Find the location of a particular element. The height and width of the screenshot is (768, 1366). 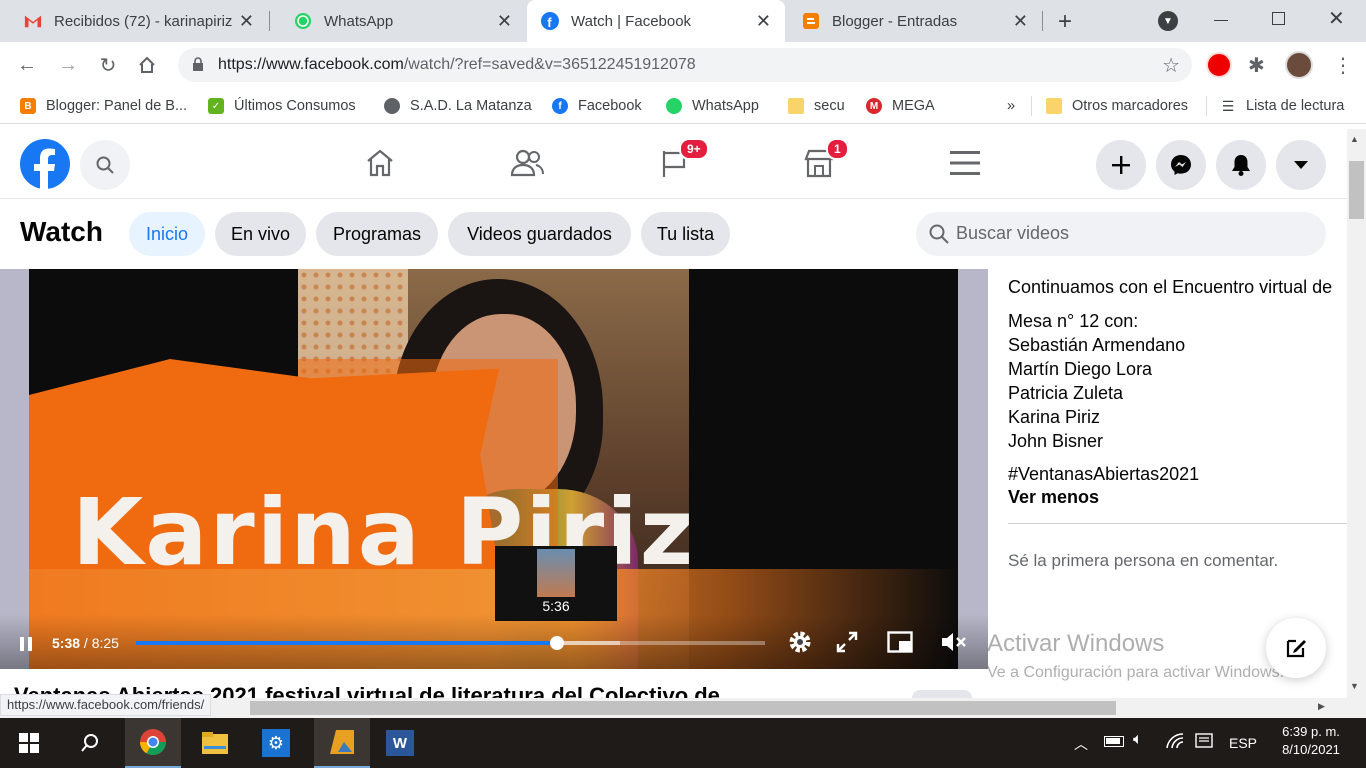

bookmark-label: Otros marcadores is located at coordinates (1130, 106).